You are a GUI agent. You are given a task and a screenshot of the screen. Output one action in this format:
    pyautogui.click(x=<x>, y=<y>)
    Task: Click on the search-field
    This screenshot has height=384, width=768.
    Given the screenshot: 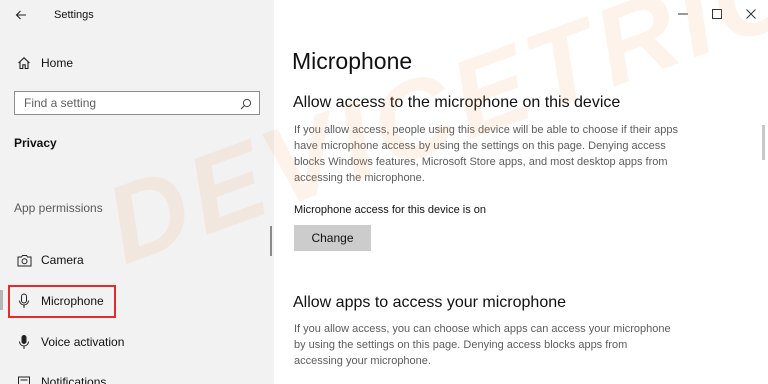 What is the action you would take?
    pyautogui.click(x=137, y=103)
    